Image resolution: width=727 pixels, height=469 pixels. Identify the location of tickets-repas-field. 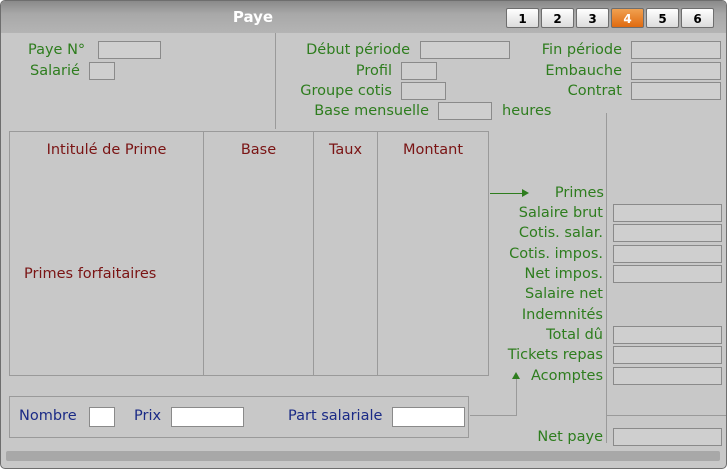
(667, 355).